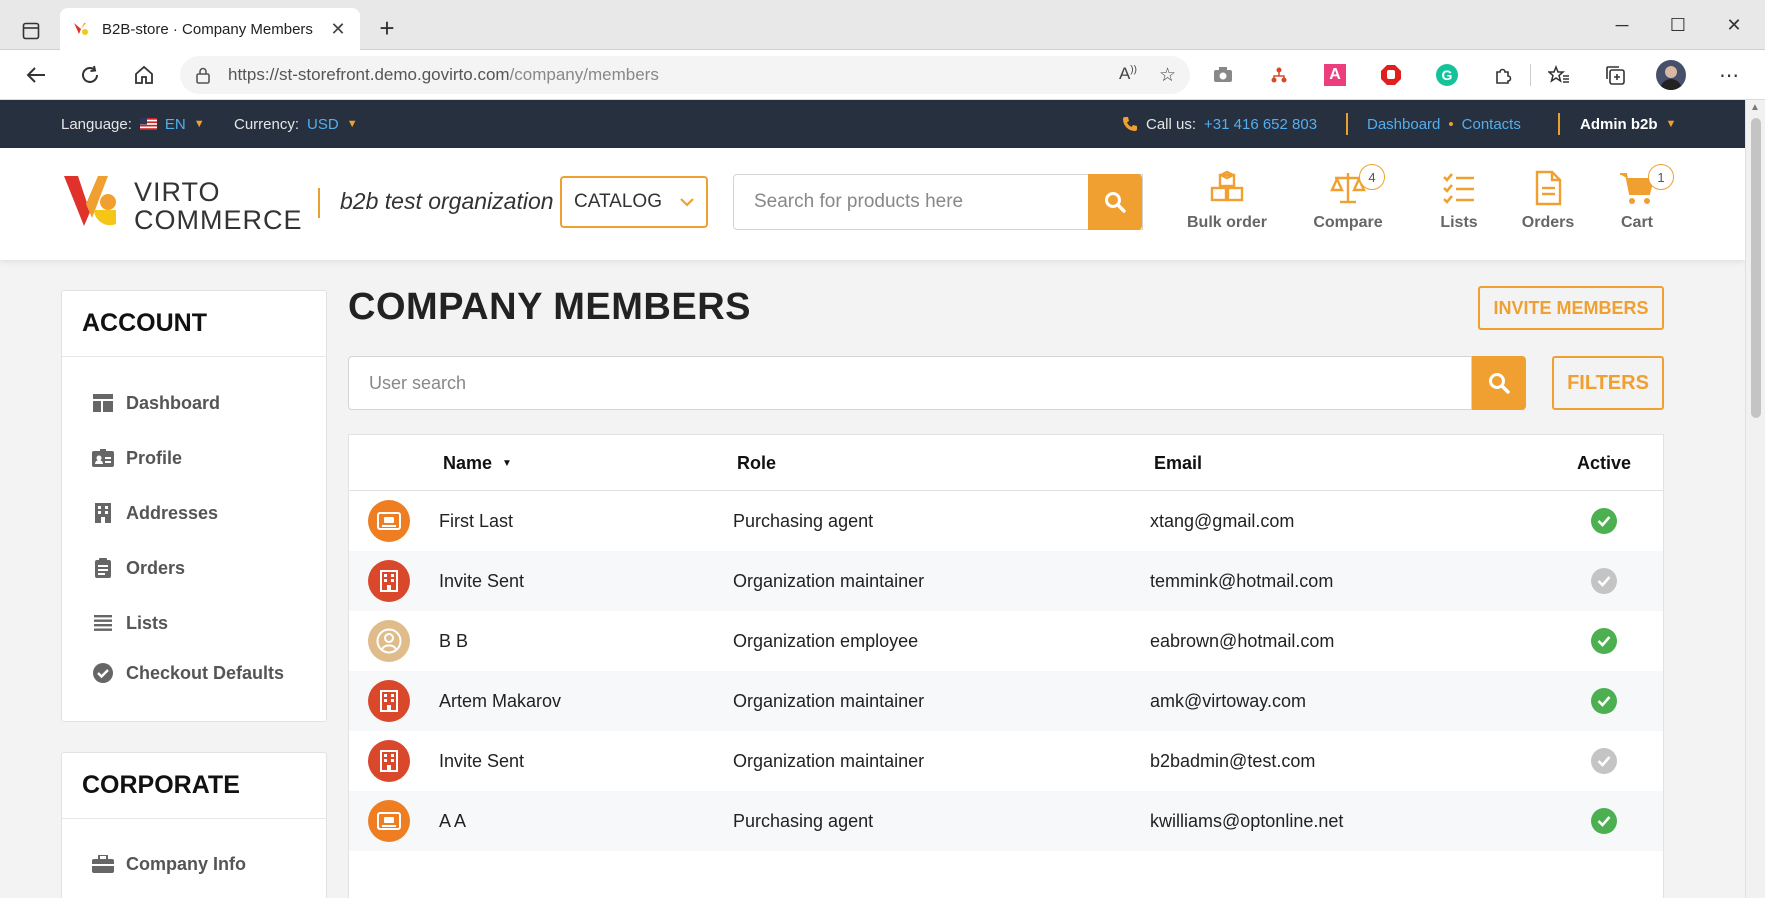  I want to click on camera-icon, so click(1223, 75).